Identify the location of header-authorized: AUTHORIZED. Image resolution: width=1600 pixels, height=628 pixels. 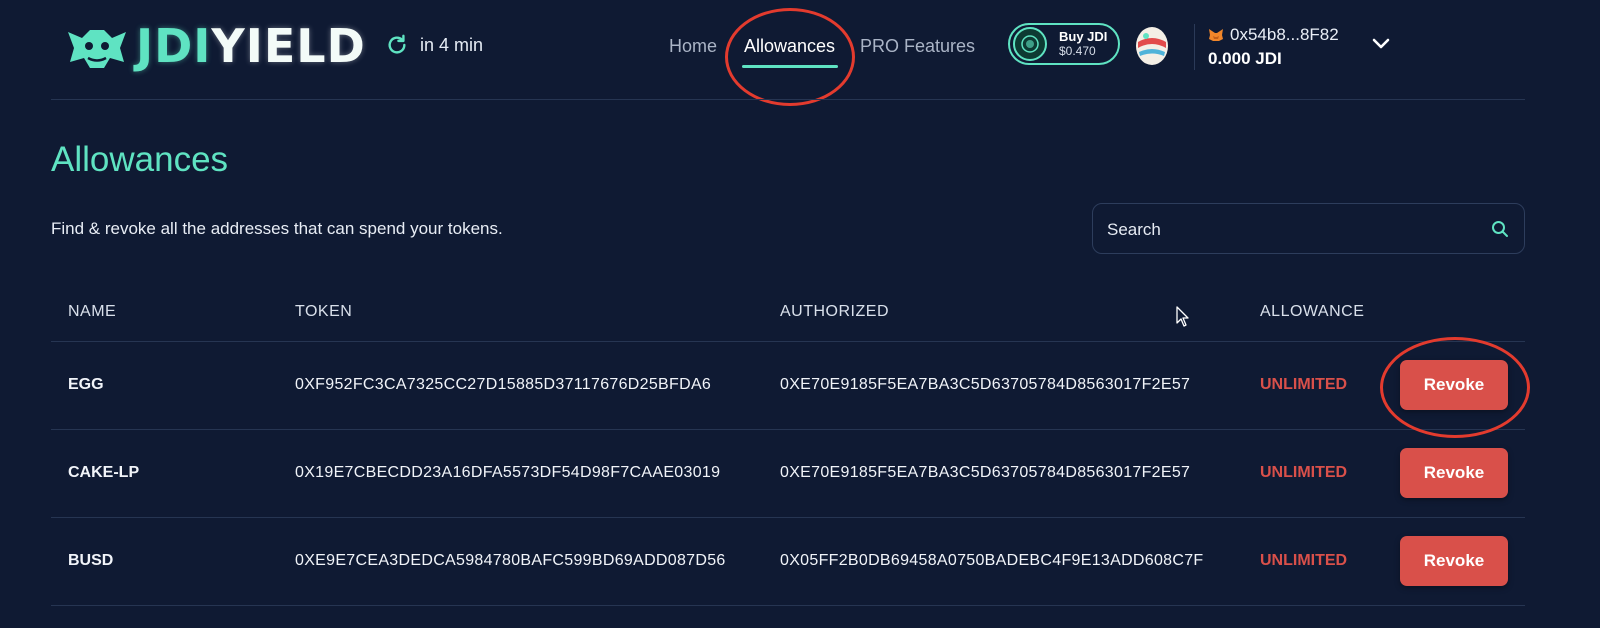
(834, 311).